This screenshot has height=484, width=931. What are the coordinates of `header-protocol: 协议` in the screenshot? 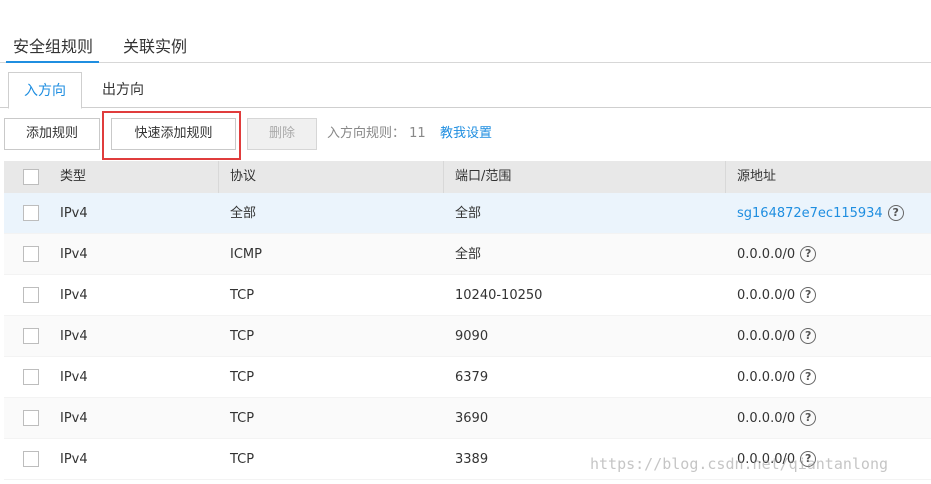 It's located at (243, 176).